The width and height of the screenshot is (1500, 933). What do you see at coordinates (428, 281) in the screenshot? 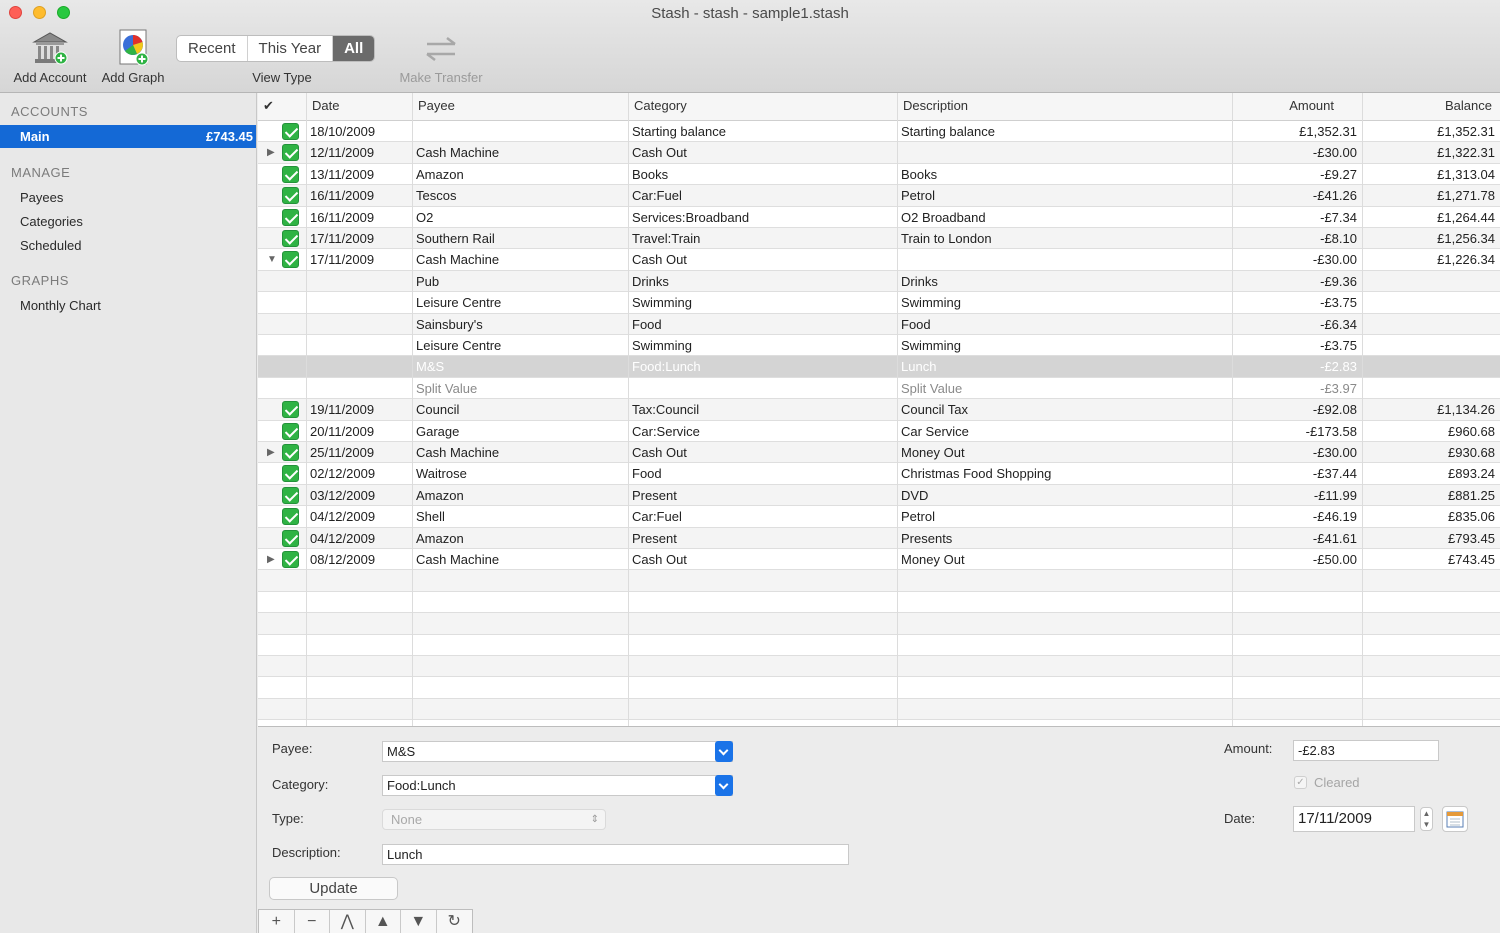
I see `cell-payee: Pub` at bounding box center [428, 281].